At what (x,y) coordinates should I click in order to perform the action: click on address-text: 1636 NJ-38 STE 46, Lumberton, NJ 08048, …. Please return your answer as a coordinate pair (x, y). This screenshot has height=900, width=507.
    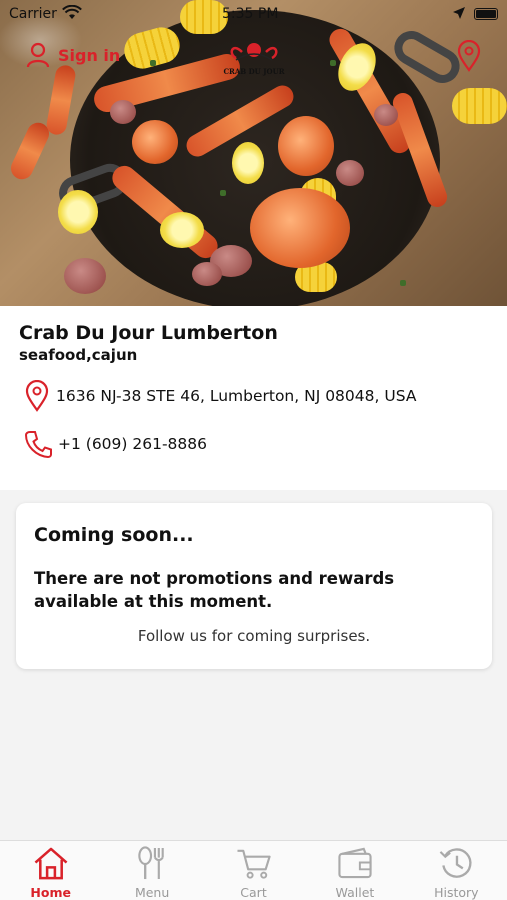
    Looking at the image, I should click on (236, 396).